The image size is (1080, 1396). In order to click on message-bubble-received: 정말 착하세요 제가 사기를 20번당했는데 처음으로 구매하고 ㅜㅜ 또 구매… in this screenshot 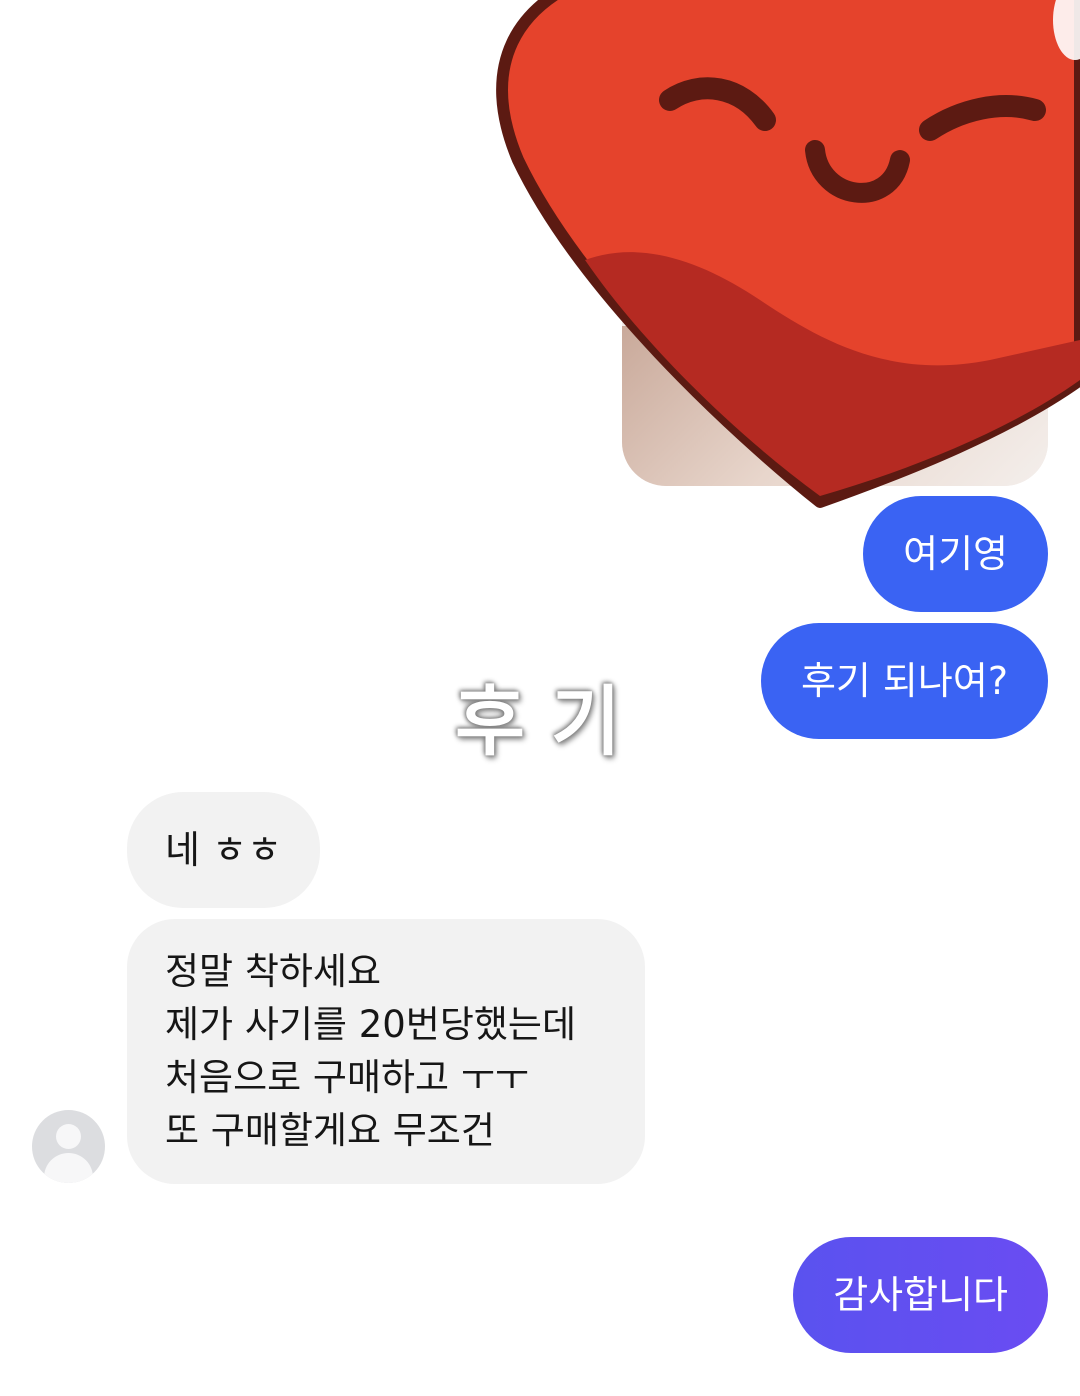, I will do `click(386, 1051)`.